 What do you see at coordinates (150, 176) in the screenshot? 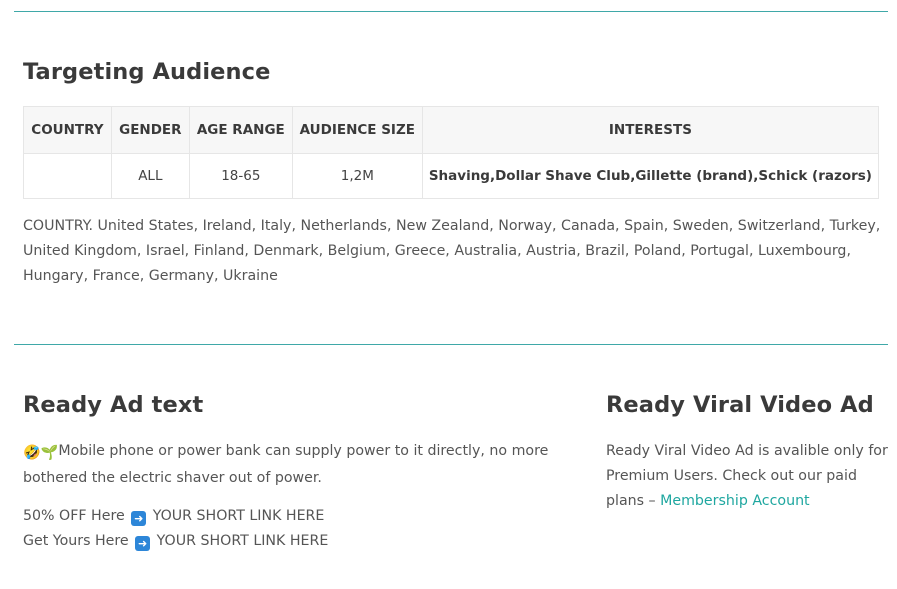
I see `cell-gender: ALL` at bounding box center [150, 176].